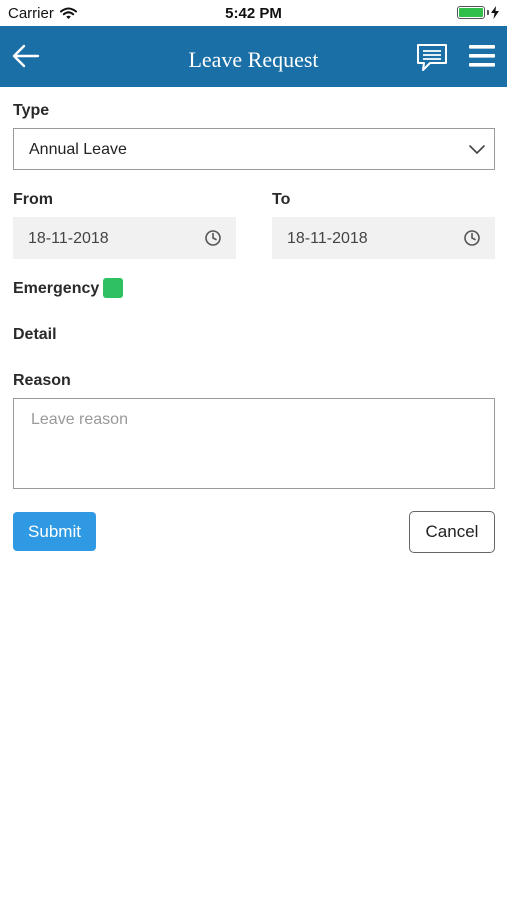  I want to click on to-date-value: 18-11-2018, so click(327, 238).